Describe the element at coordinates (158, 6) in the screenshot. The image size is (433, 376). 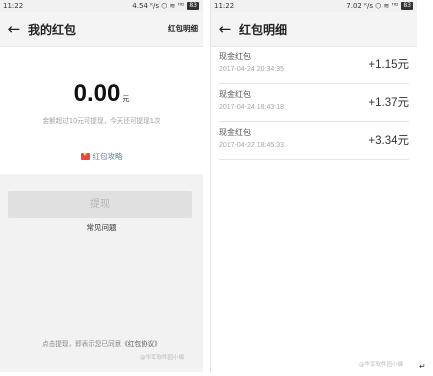
I see `status-indicators: 4.54 ᴷ/s ⬡ ≋ ᴴᴰ` at that location.